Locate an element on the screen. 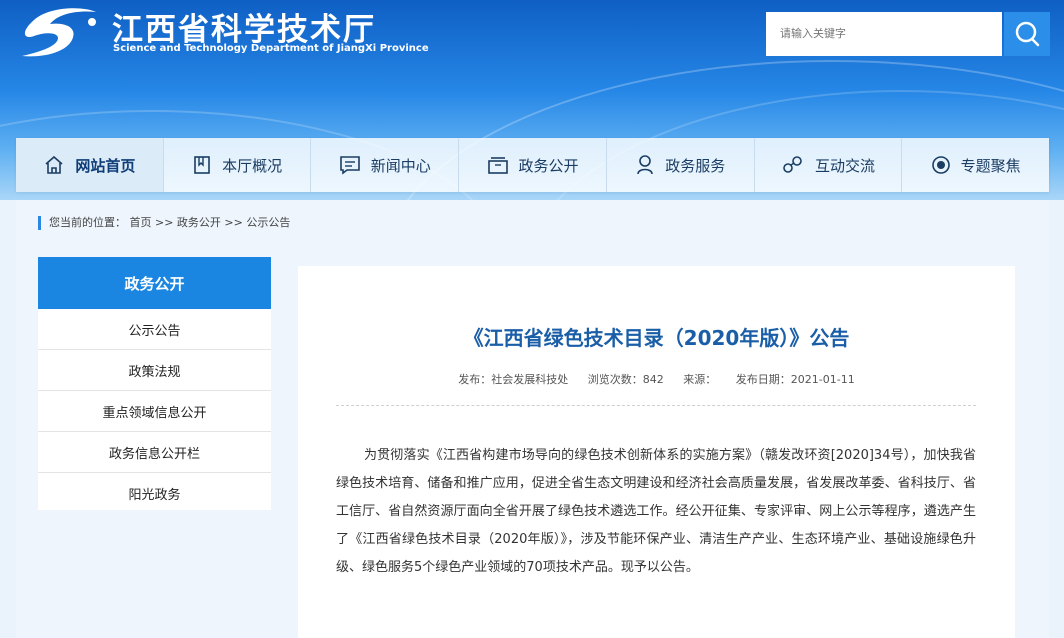 The width and height of the screenshot is (1064, 638). divider is located at coordinates (656, 405).